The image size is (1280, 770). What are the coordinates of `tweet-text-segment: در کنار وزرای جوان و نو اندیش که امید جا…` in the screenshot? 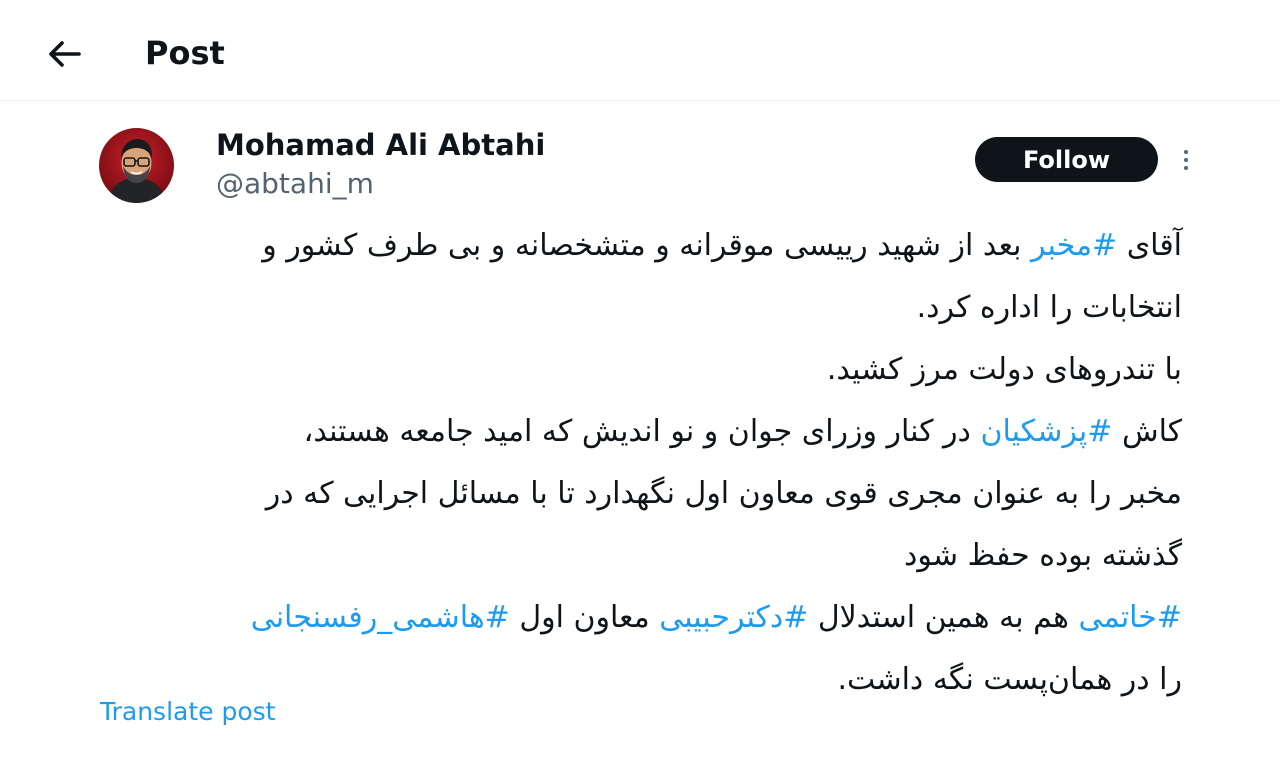 It's located at (642, 431).